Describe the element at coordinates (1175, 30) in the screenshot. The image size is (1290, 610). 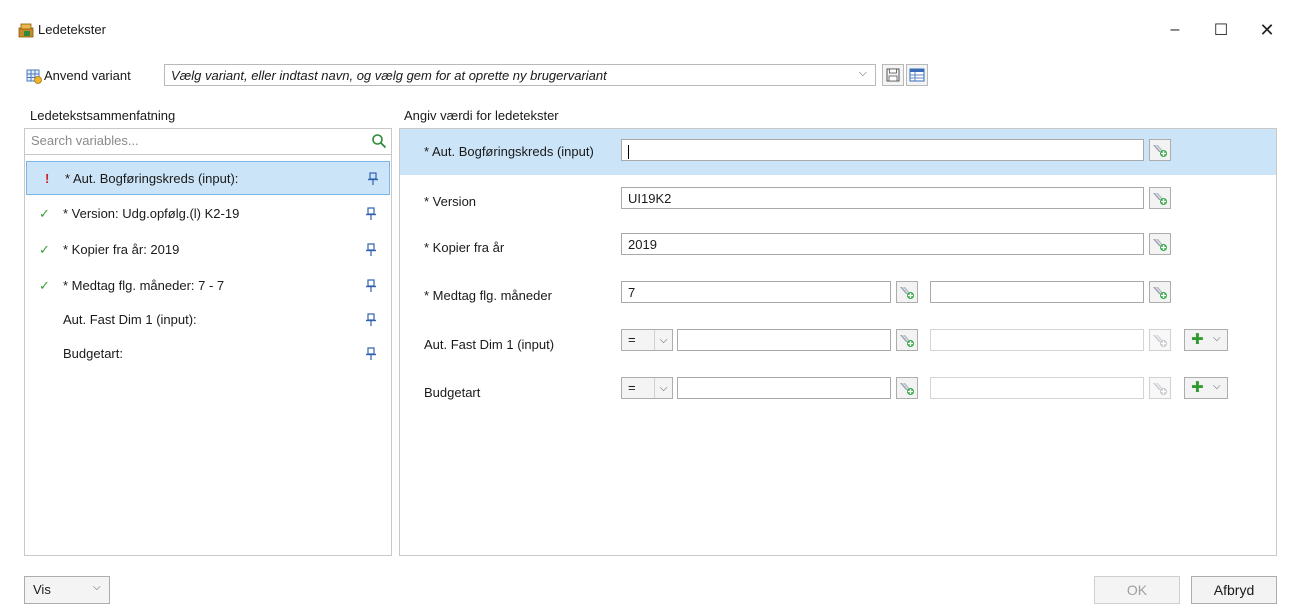
I see `minimize-button: –` at that location.